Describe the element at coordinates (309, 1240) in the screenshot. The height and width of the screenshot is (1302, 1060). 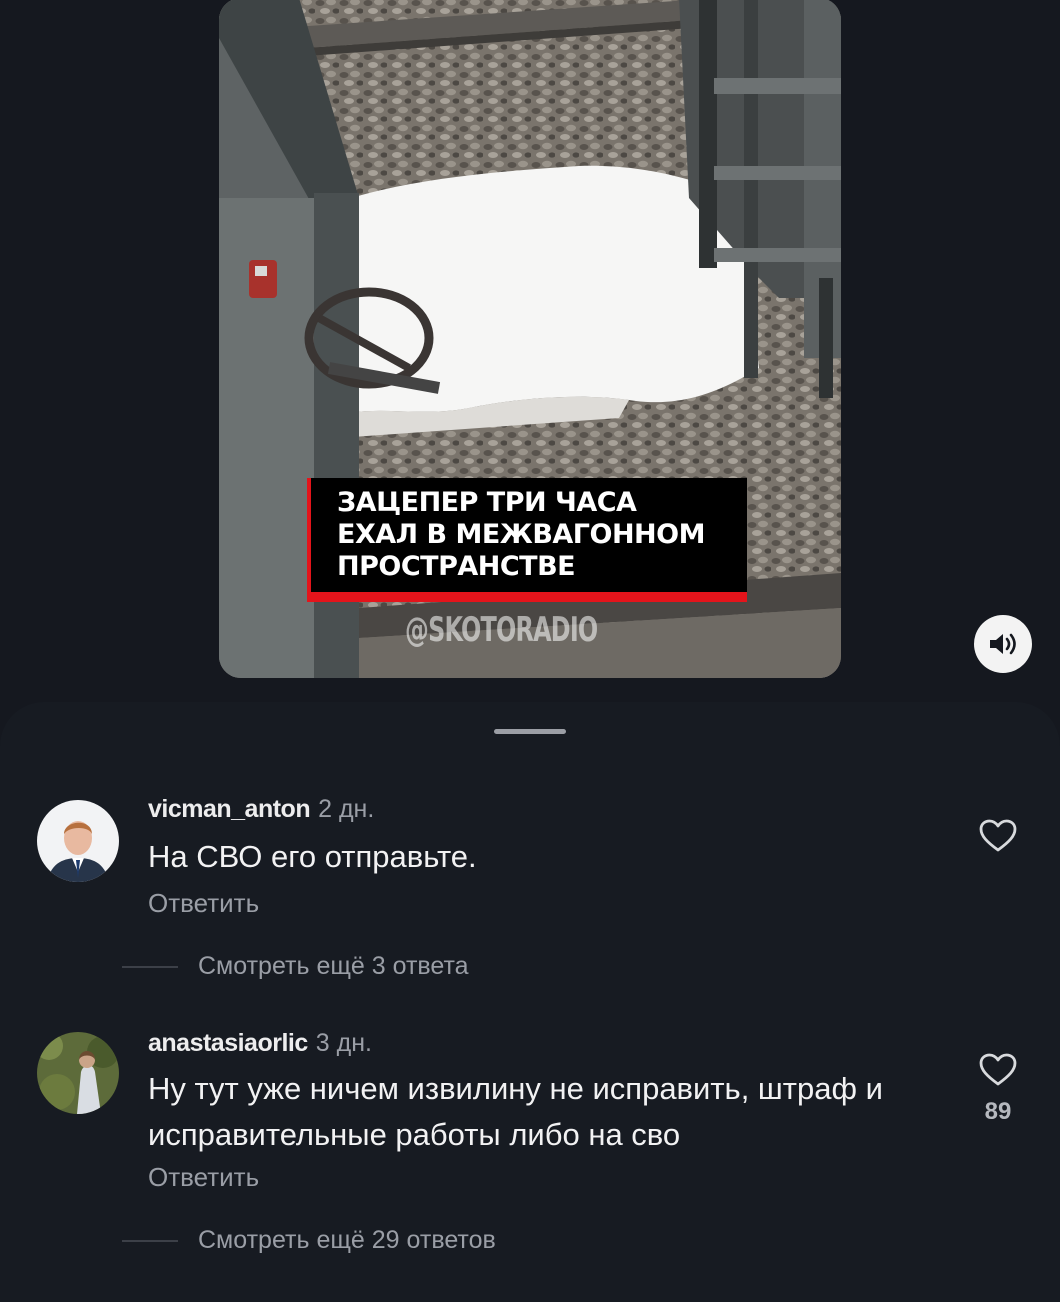
I see `view-more-replies: Смотреть ещё 29 ответов` at that location.